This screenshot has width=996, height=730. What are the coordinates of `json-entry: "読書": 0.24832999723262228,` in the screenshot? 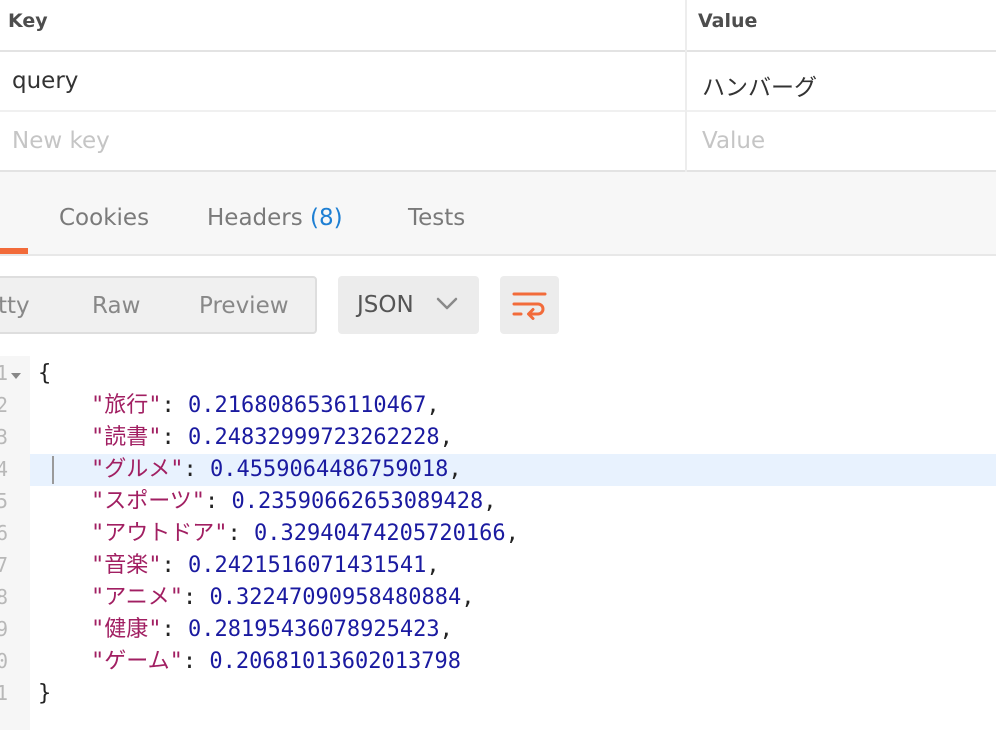 It's located at (271, 437).